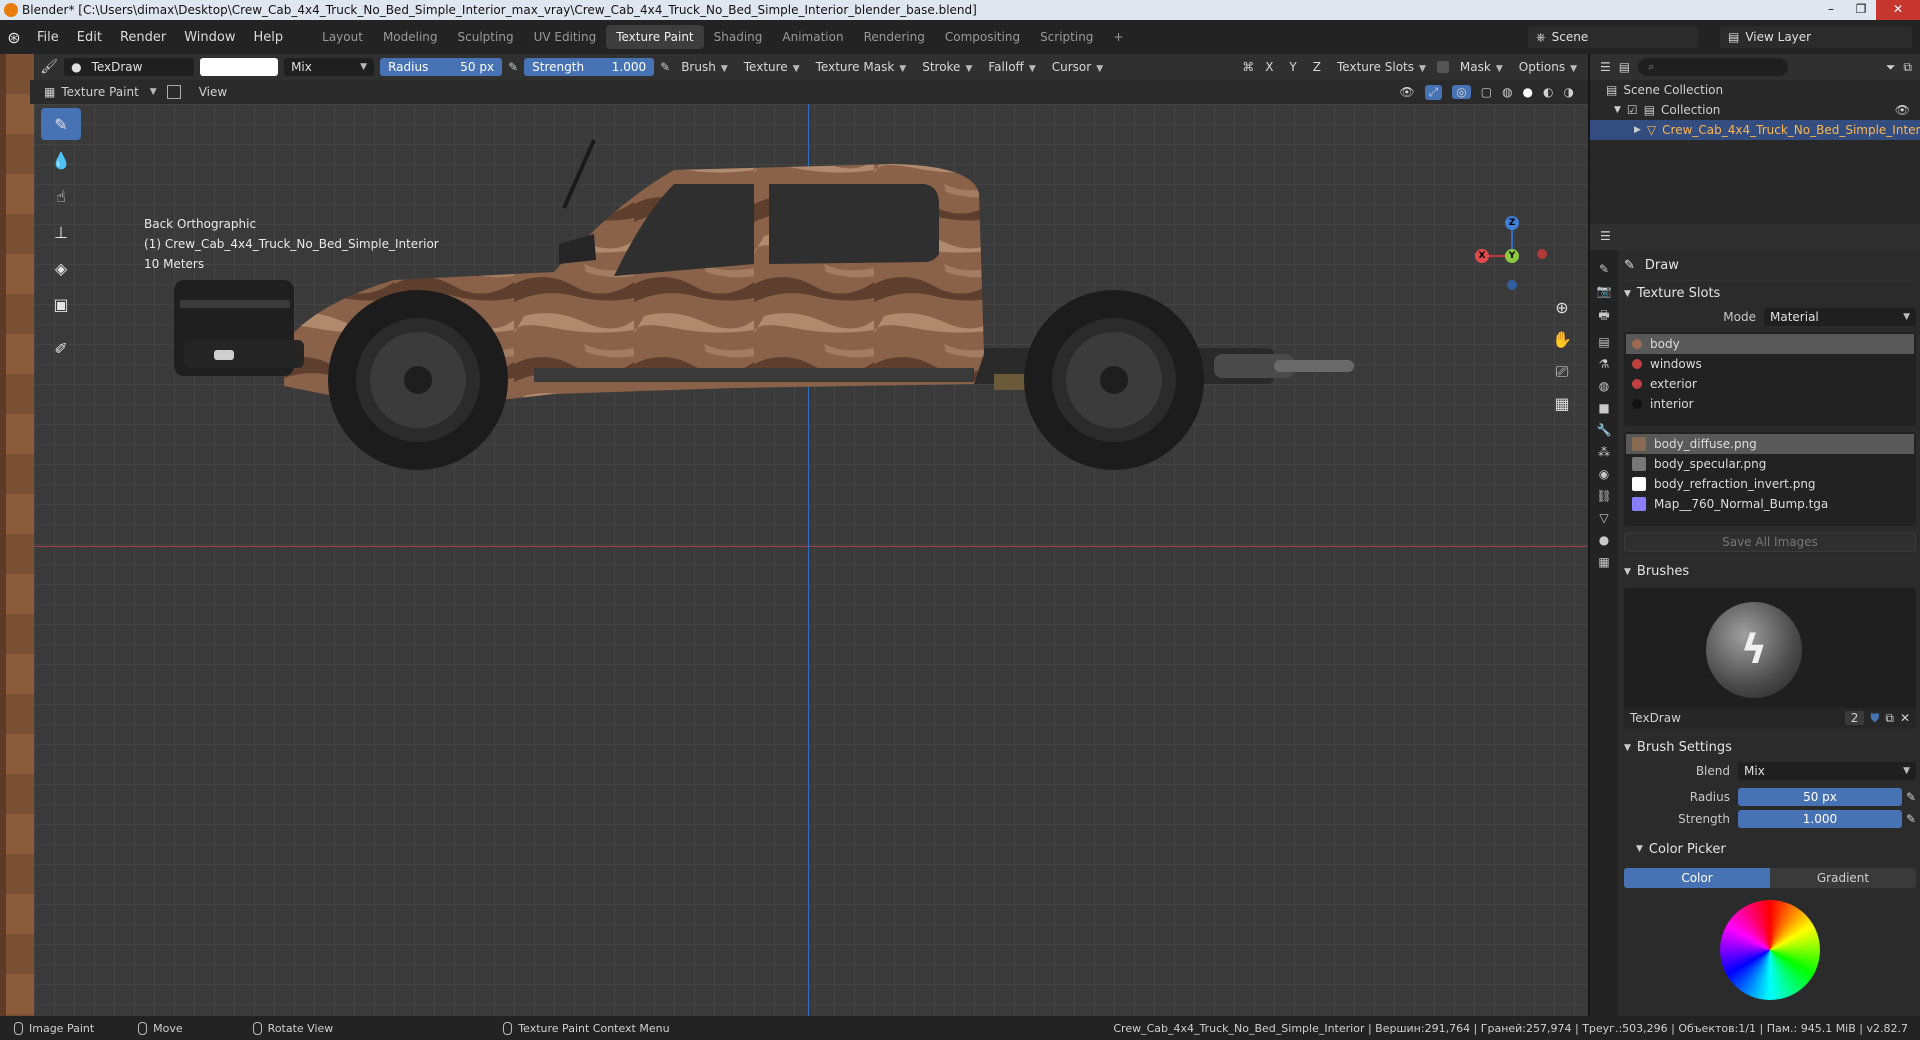  What do you see at coordinates (1770, 542) in the screenshot?
I see `save-all-images-button: Save All Images` at bounding box center [1770, 542].